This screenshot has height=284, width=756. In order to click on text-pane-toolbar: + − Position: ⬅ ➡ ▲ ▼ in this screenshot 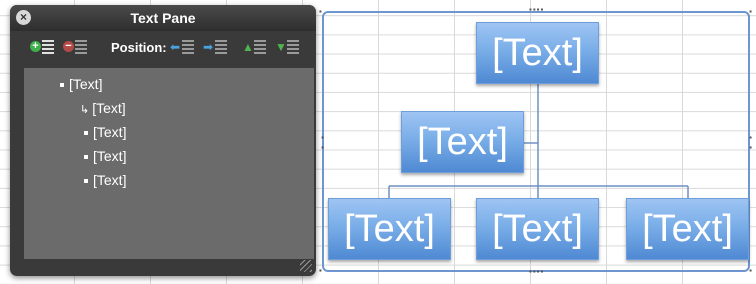, I will do `click(163, 49)`.